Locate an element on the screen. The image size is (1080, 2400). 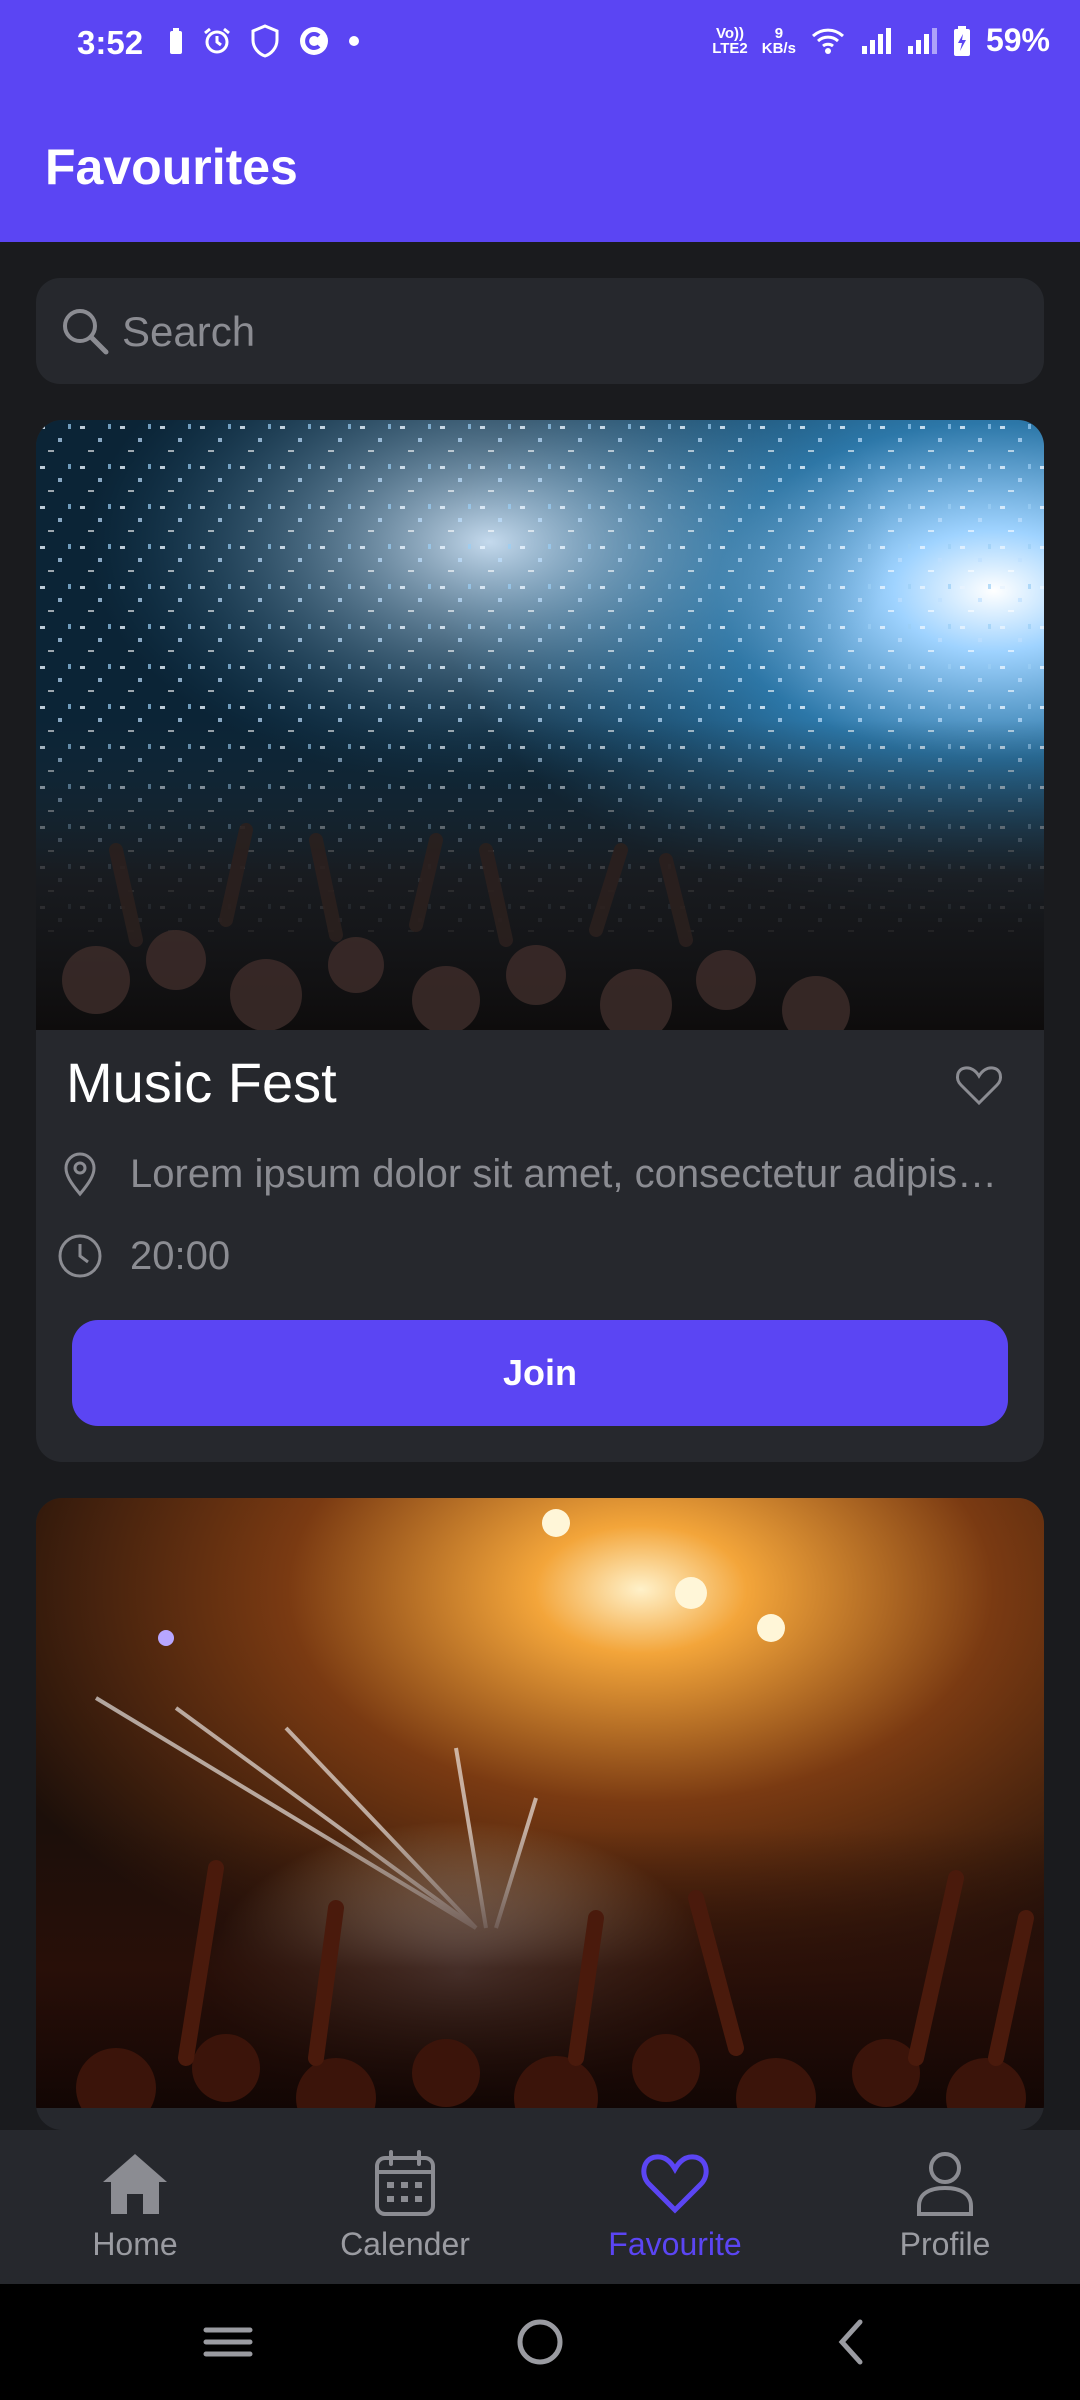
search-input is located at coordinates (572, 332).